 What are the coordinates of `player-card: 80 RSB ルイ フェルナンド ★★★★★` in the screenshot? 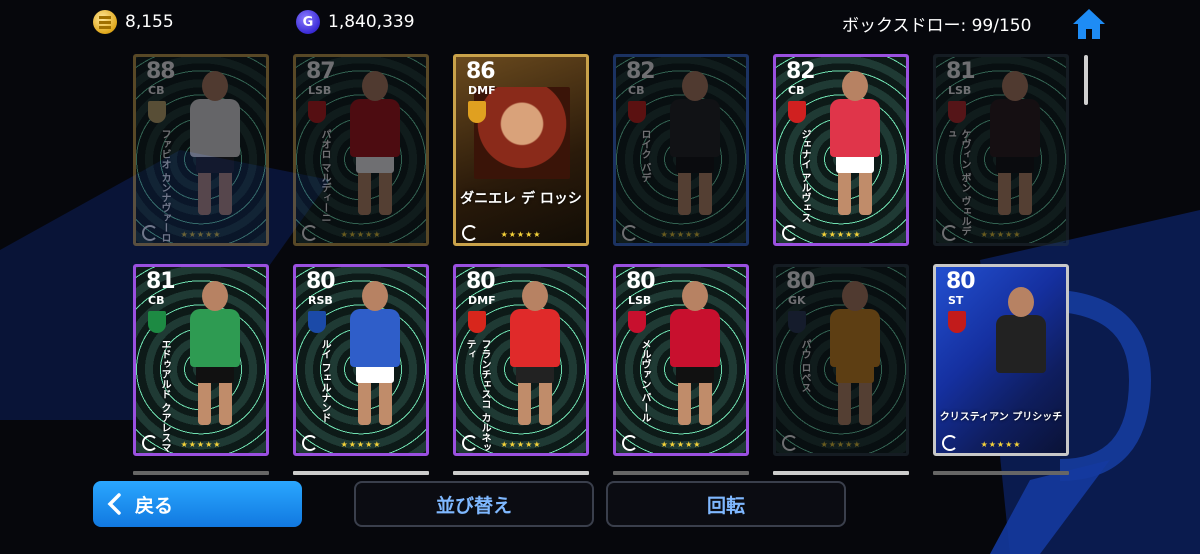 It's located at (361, 360).